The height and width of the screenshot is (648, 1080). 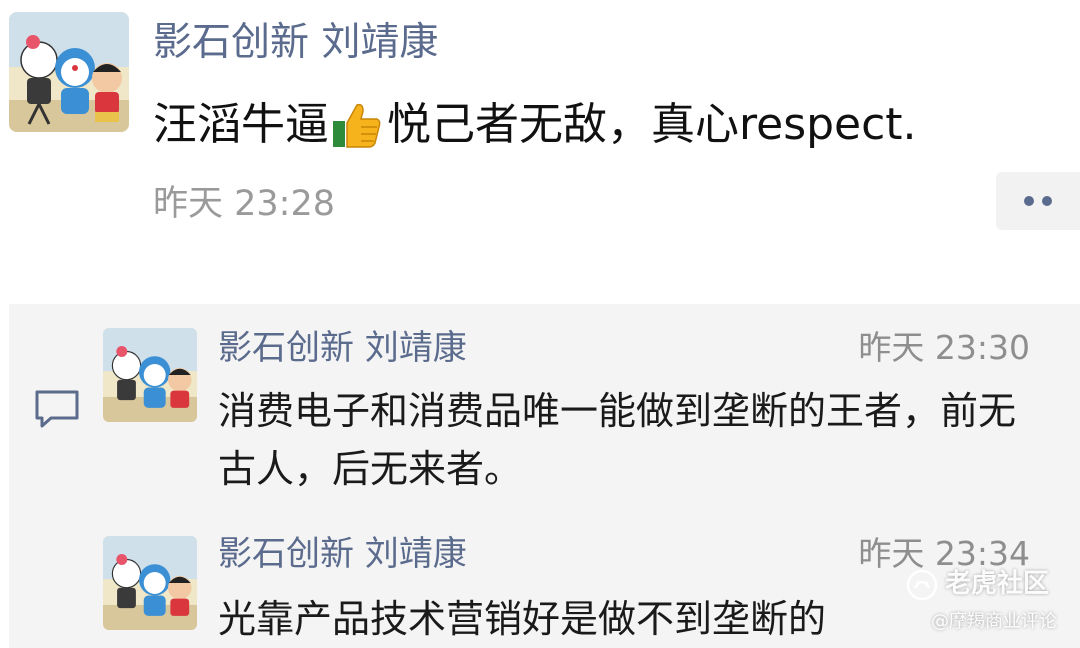 What do you see at coordinates (244, 204) in the screenshot?
I see `post-timestamp: 昨天 23:28` at bounding box center [244, 204].